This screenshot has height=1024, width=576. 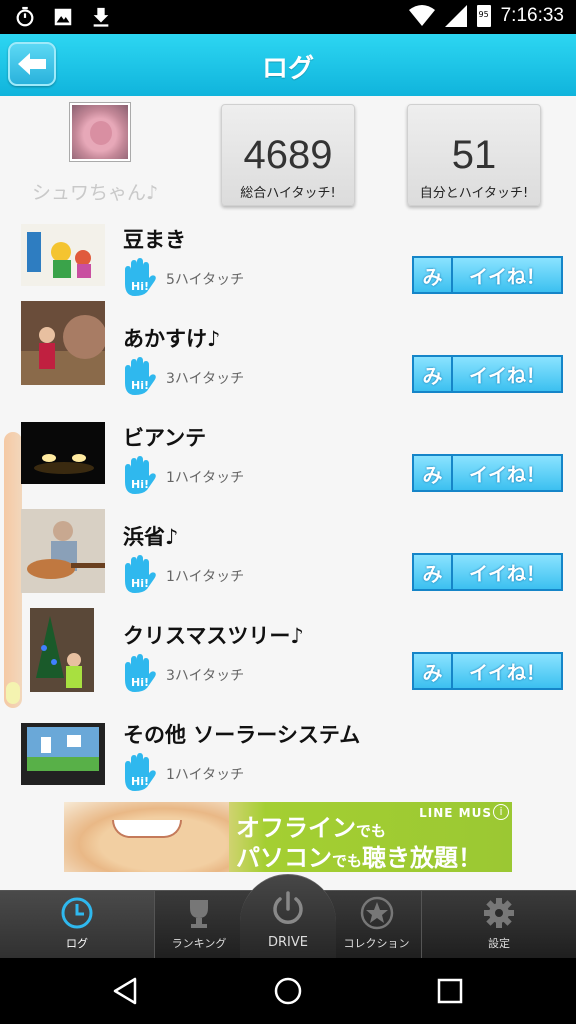 I want to click on list-item: ビアンテ Hi! 1ハイタッチ み イイね！, so click(x=288, y=463).